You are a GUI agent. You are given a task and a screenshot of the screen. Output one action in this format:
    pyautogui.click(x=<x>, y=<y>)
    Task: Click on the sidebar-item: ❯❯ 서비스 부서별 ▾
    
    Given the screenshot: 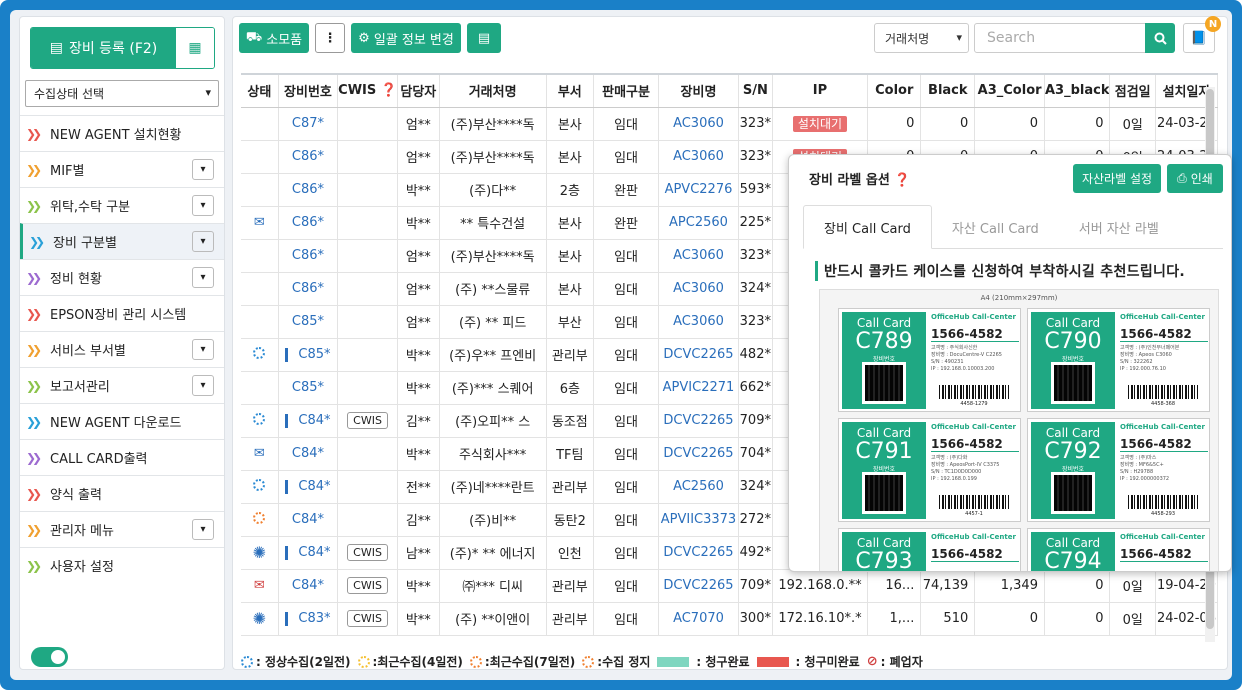 What is the action you would take?
    pyautogui.click(x=122, y=349)
    